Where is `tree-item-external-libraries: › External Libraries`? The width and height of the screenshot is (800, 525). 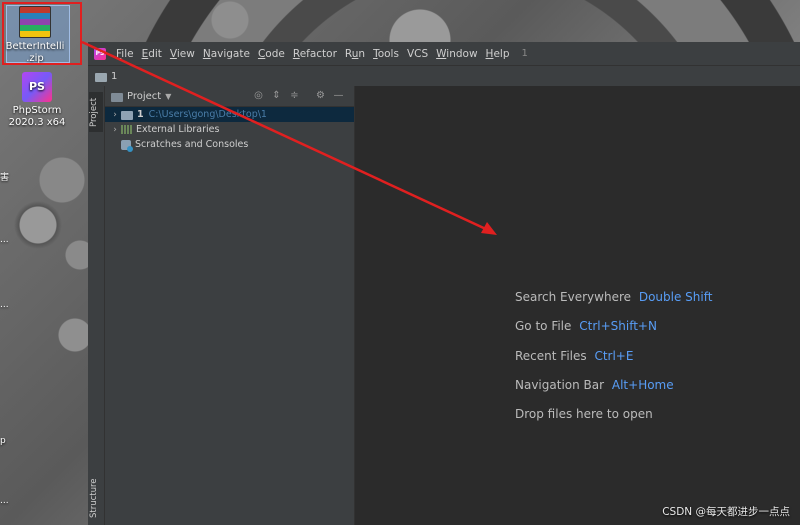
tree-item-external-libraries: › External Libraries is located at coordinates (229, 129).